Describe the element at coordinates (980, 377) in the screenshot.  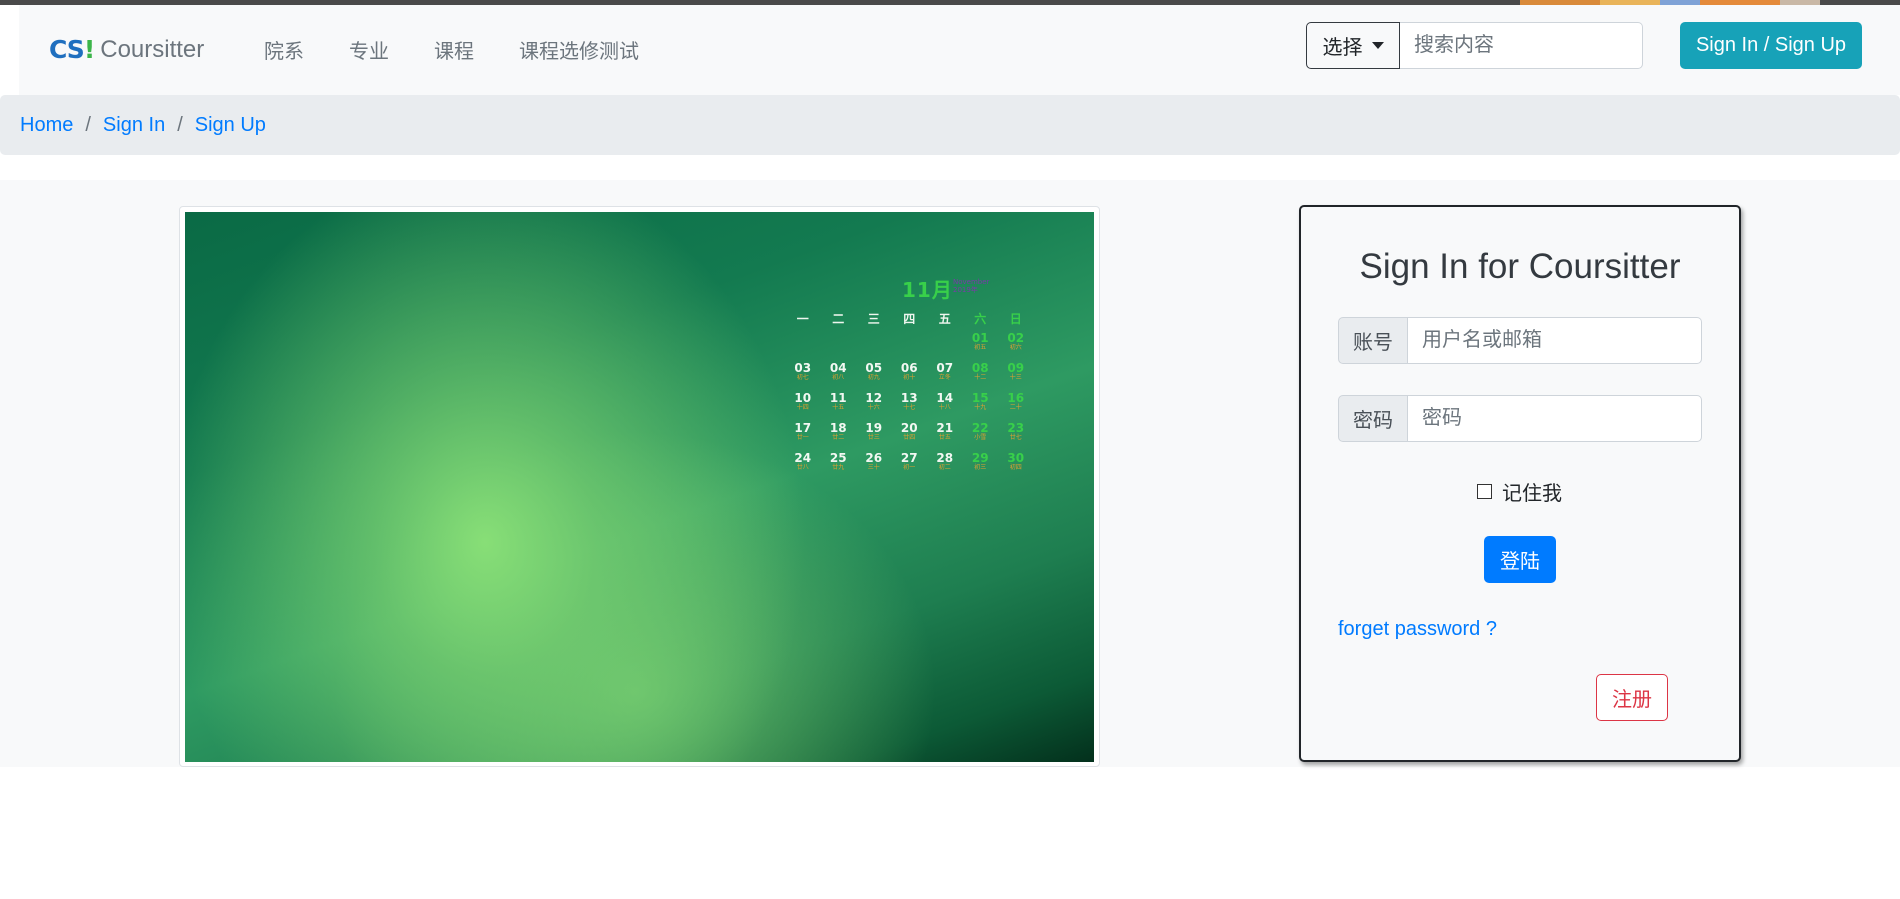
I see `calendar-lunar-date: 十二` at that location.